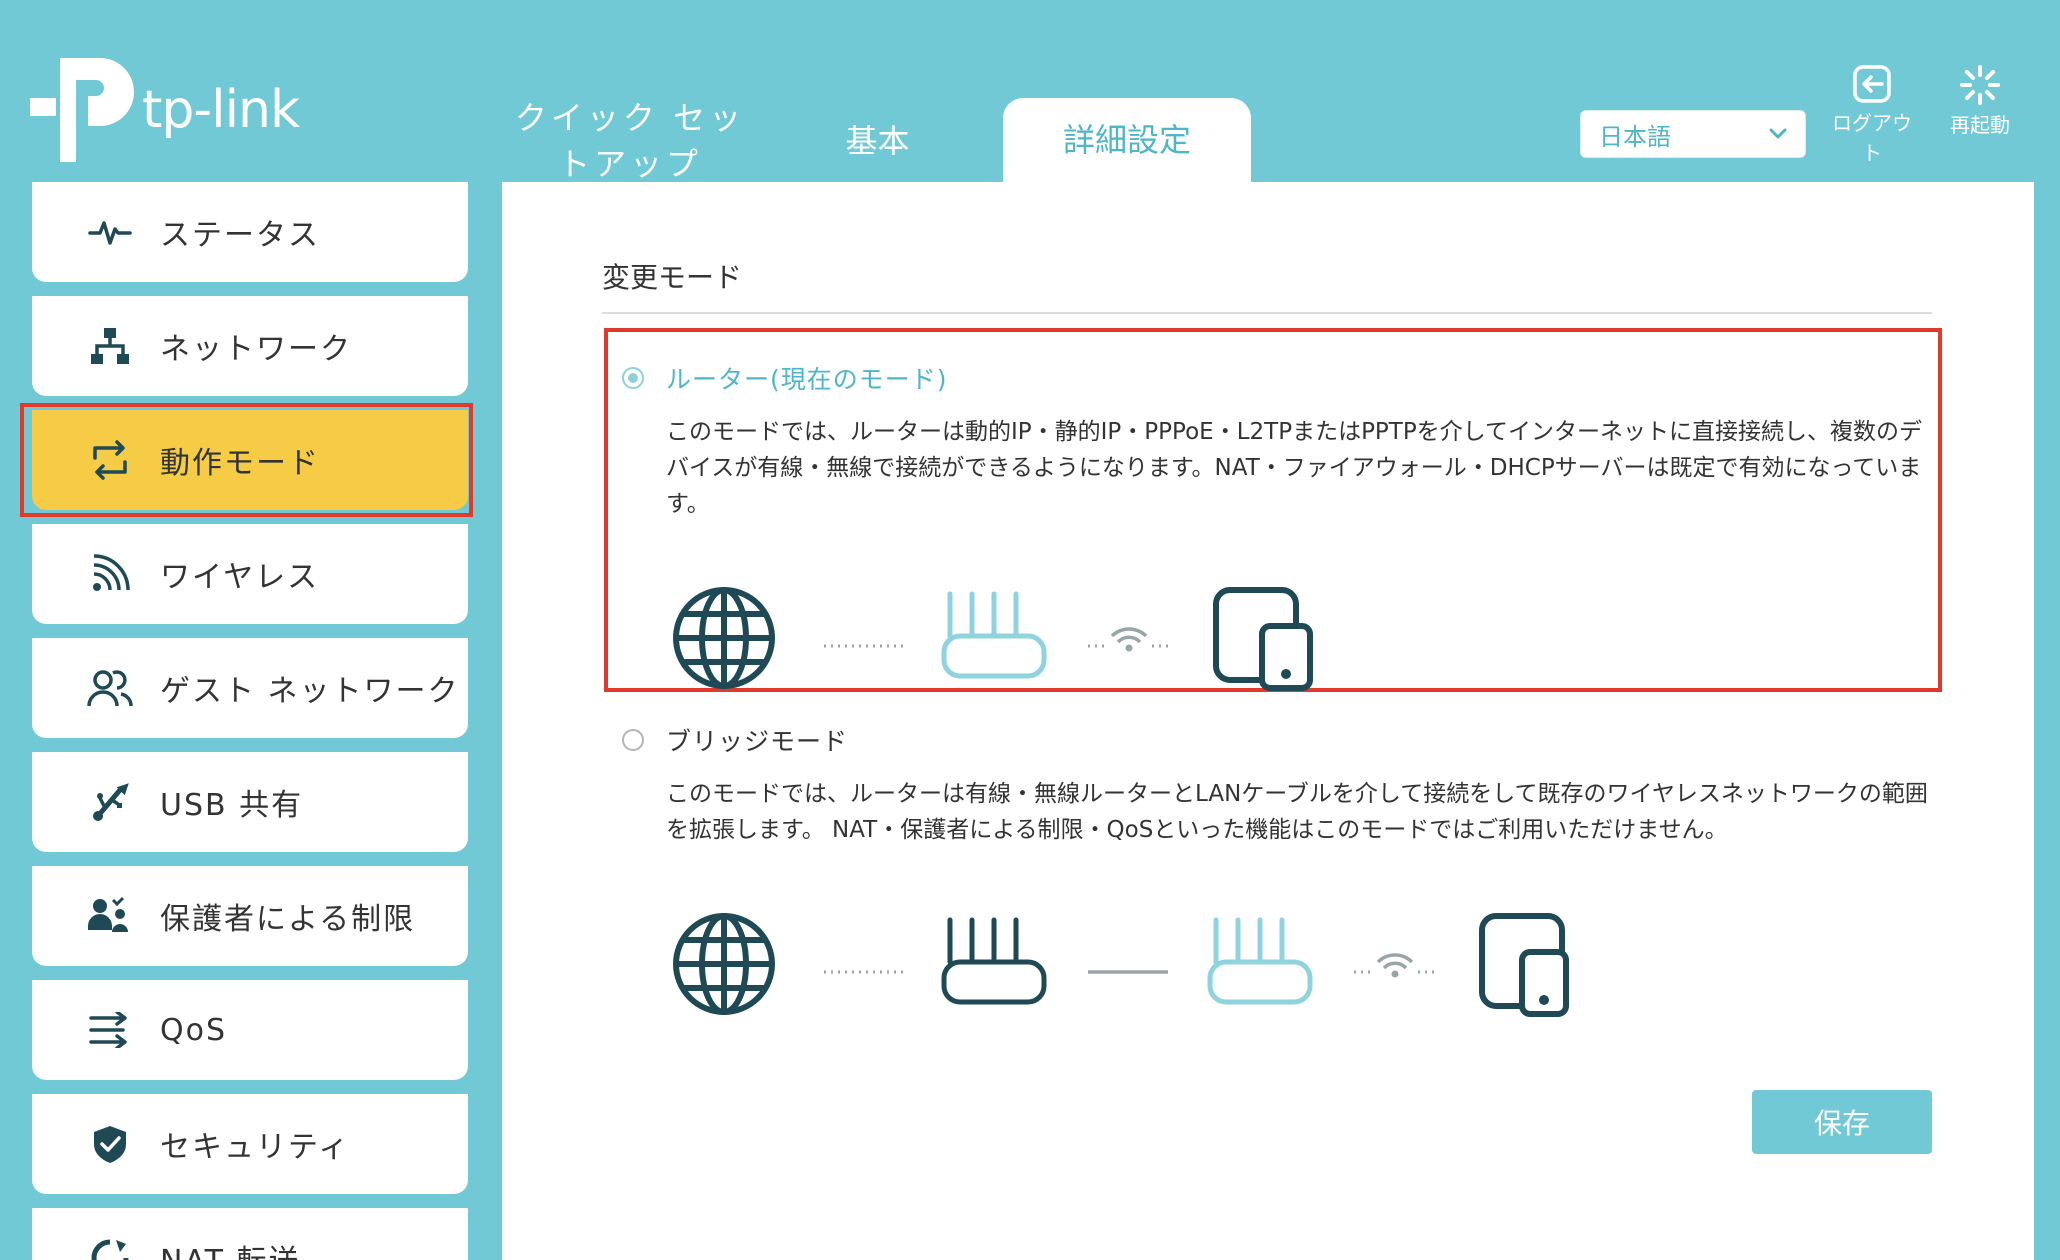 The image size is (2060, 1260). Describe the element at coordinates (1872, 84) in the screenshot. I see `logout-icon` at that location.